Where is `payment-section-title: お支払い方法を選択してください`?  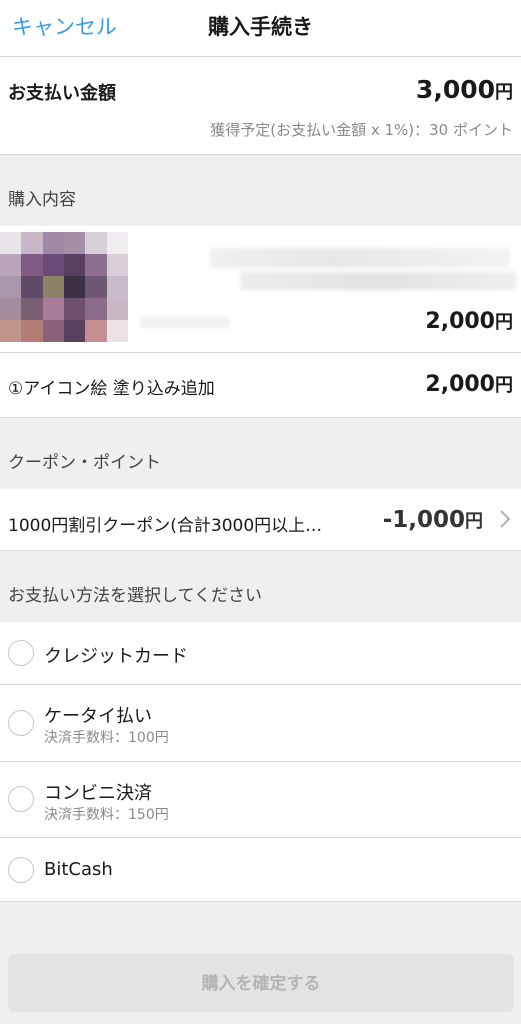 payment-section-title: お支払い方法を選択してください is located at coordinates (135, 596).